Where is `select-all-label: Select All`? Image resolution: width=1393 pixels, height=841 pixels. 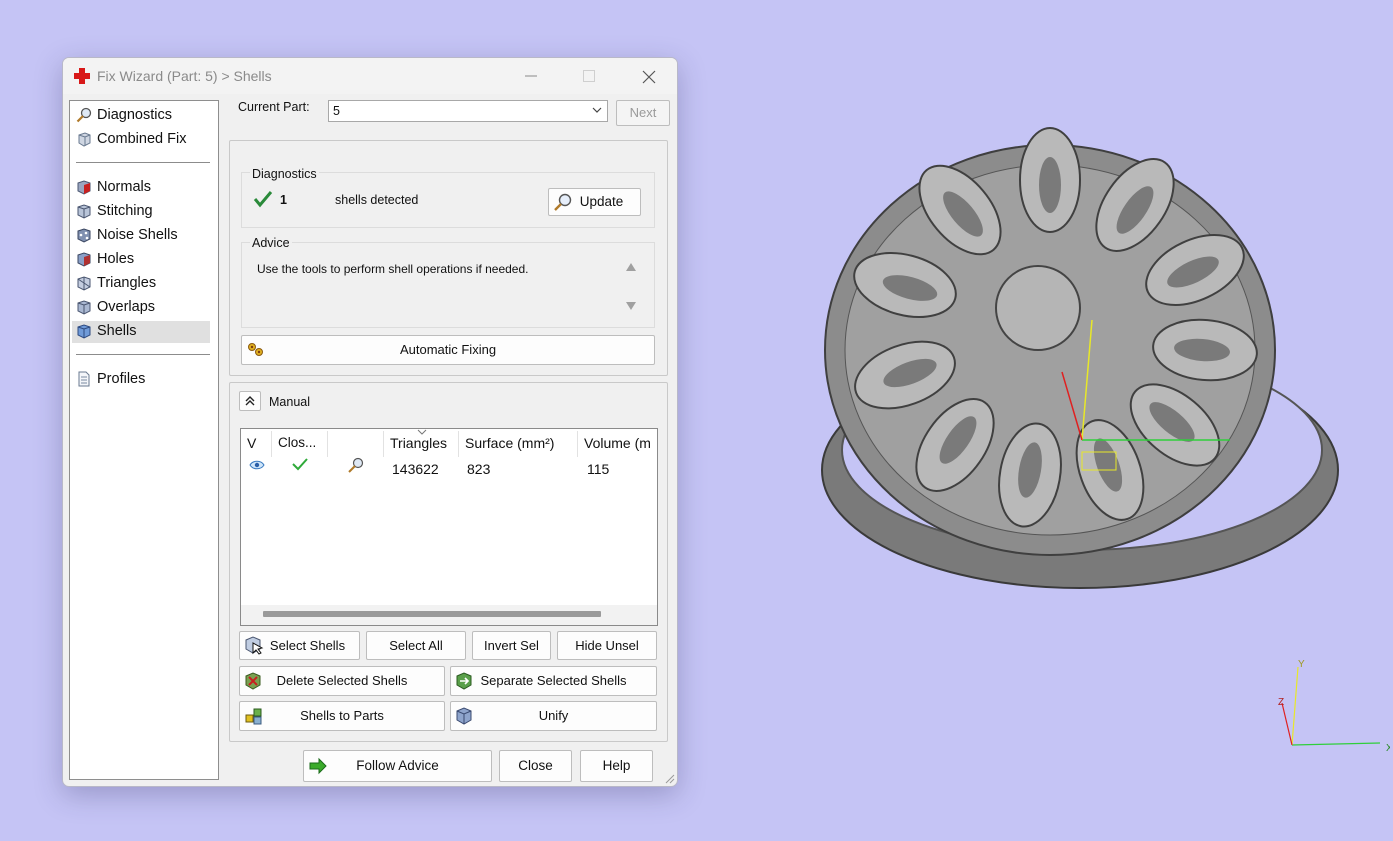 select-all-label: Select All is located at coordinates (416, 645).